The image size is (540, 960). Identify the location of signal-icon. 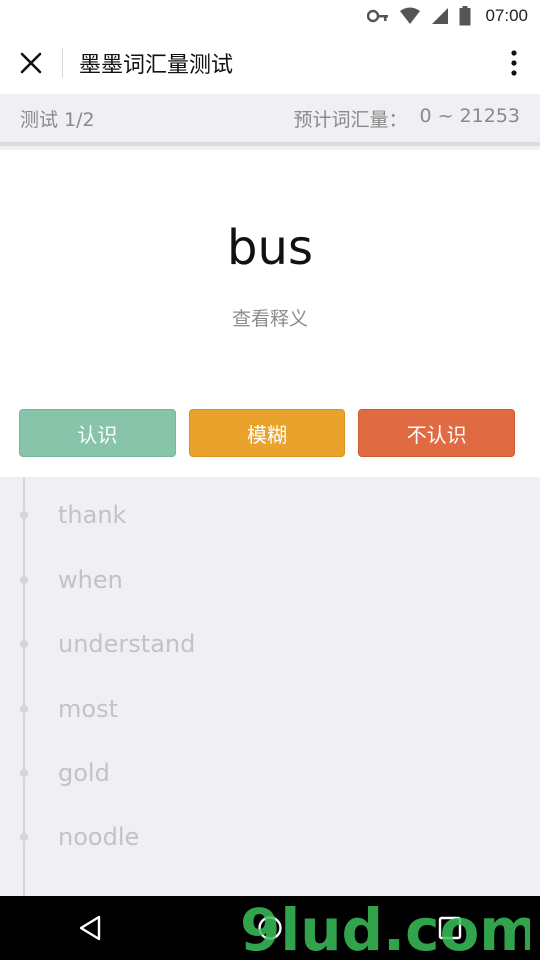
(440, 16).